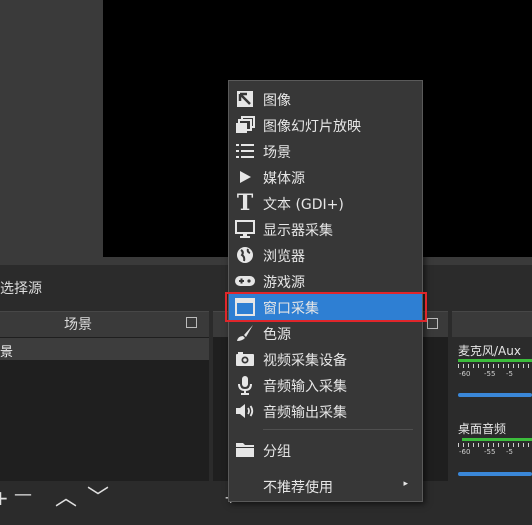 The width and height of the screenshot is (532, 525). I want to click on menu-item-label: 显示器采集, so click(298, 231).